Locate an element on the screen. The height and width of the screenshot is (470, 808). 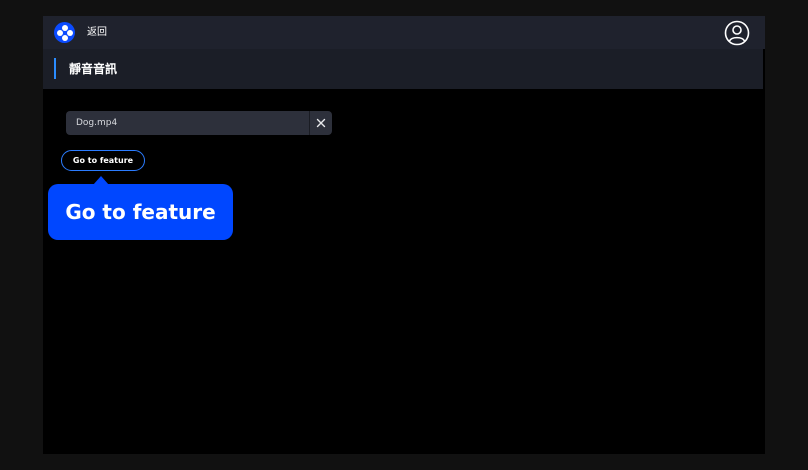
close-icon is located at coordinates (321, 123).